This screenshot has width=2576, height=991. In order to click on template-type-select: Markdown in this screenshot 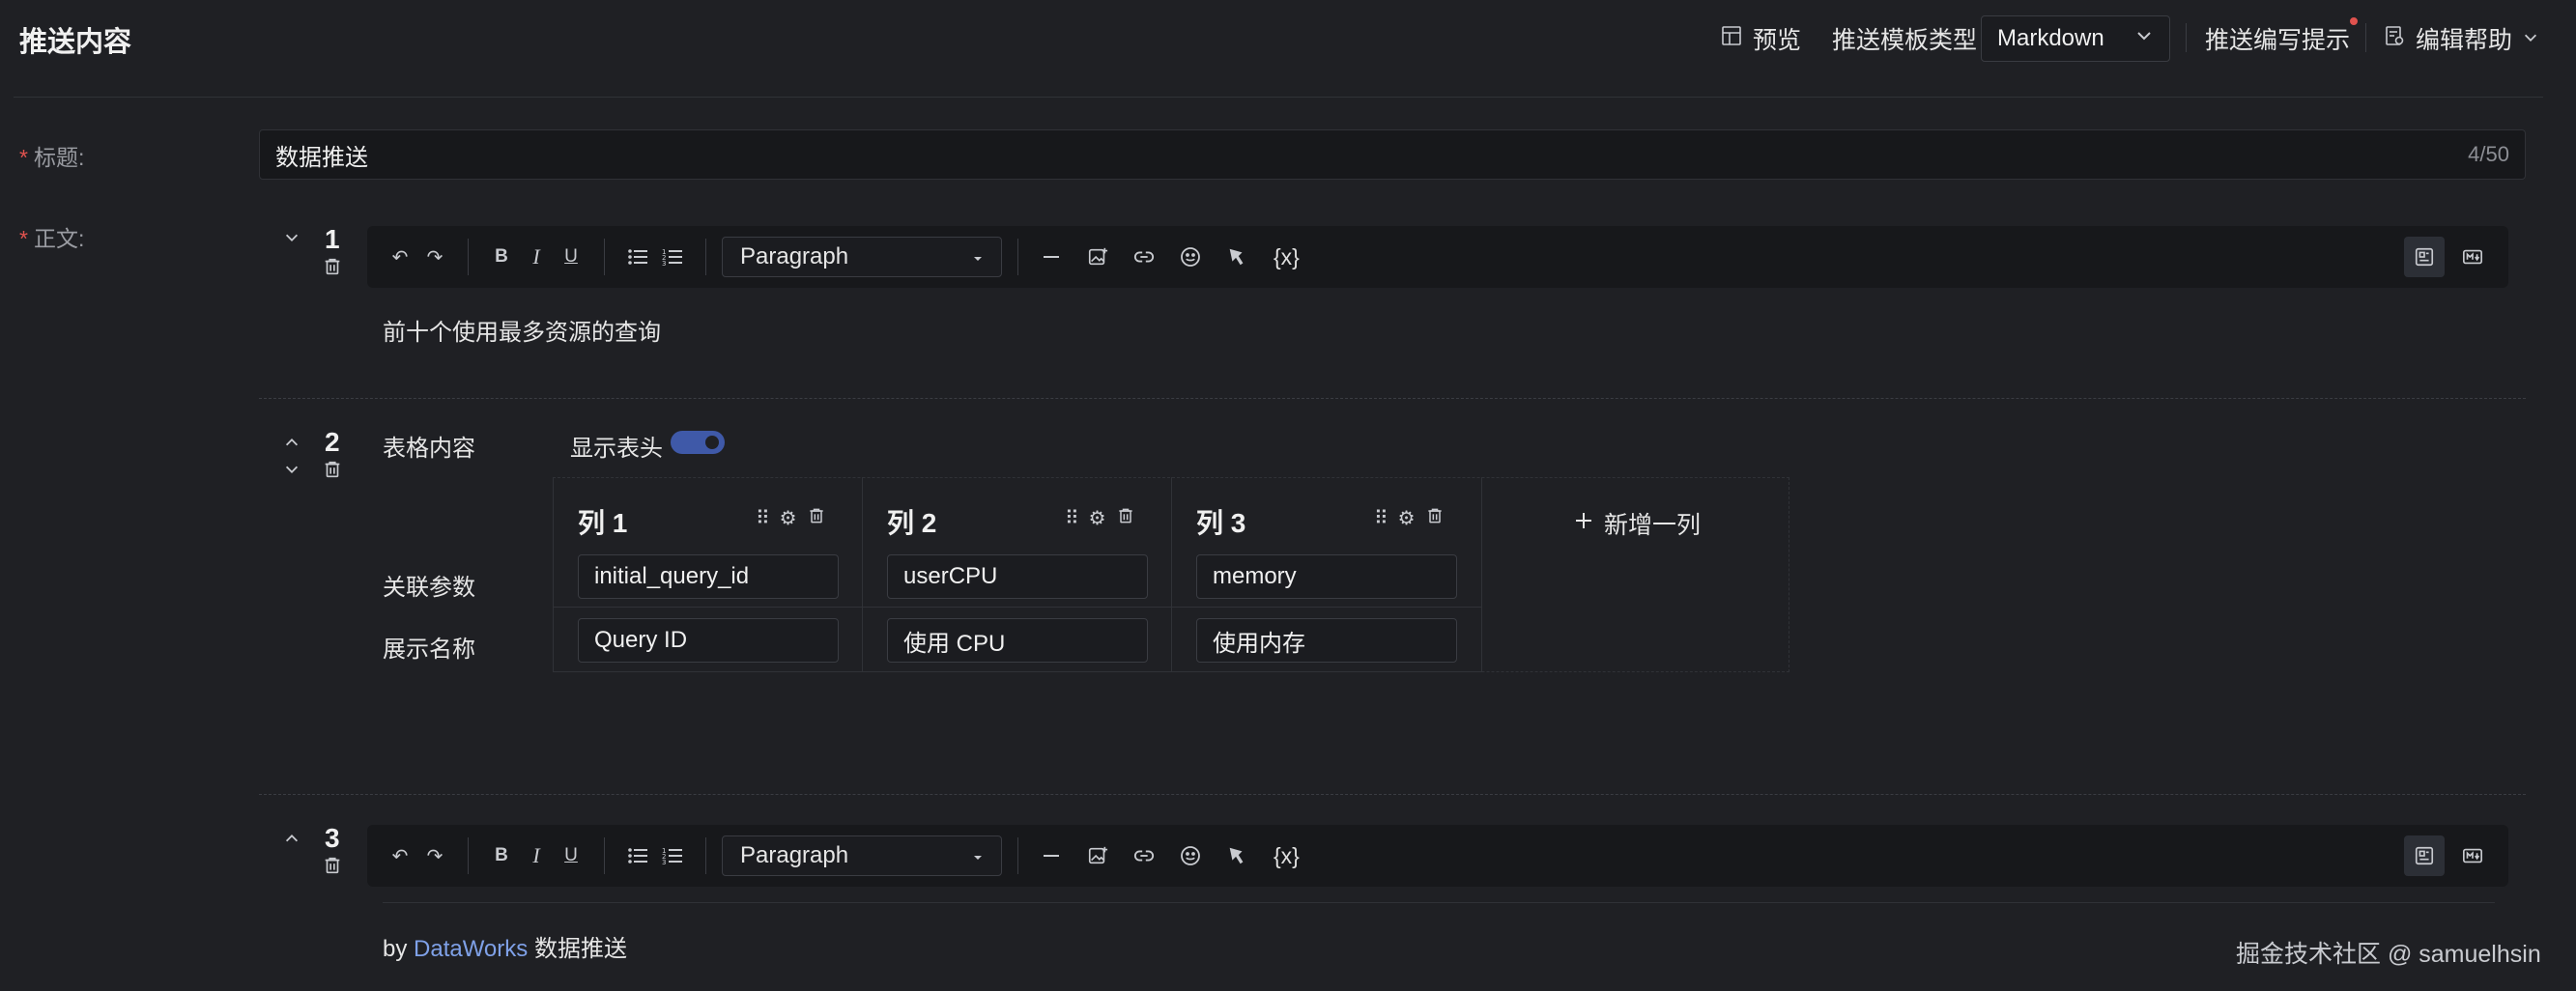, I will do `click(2076, 38)`.